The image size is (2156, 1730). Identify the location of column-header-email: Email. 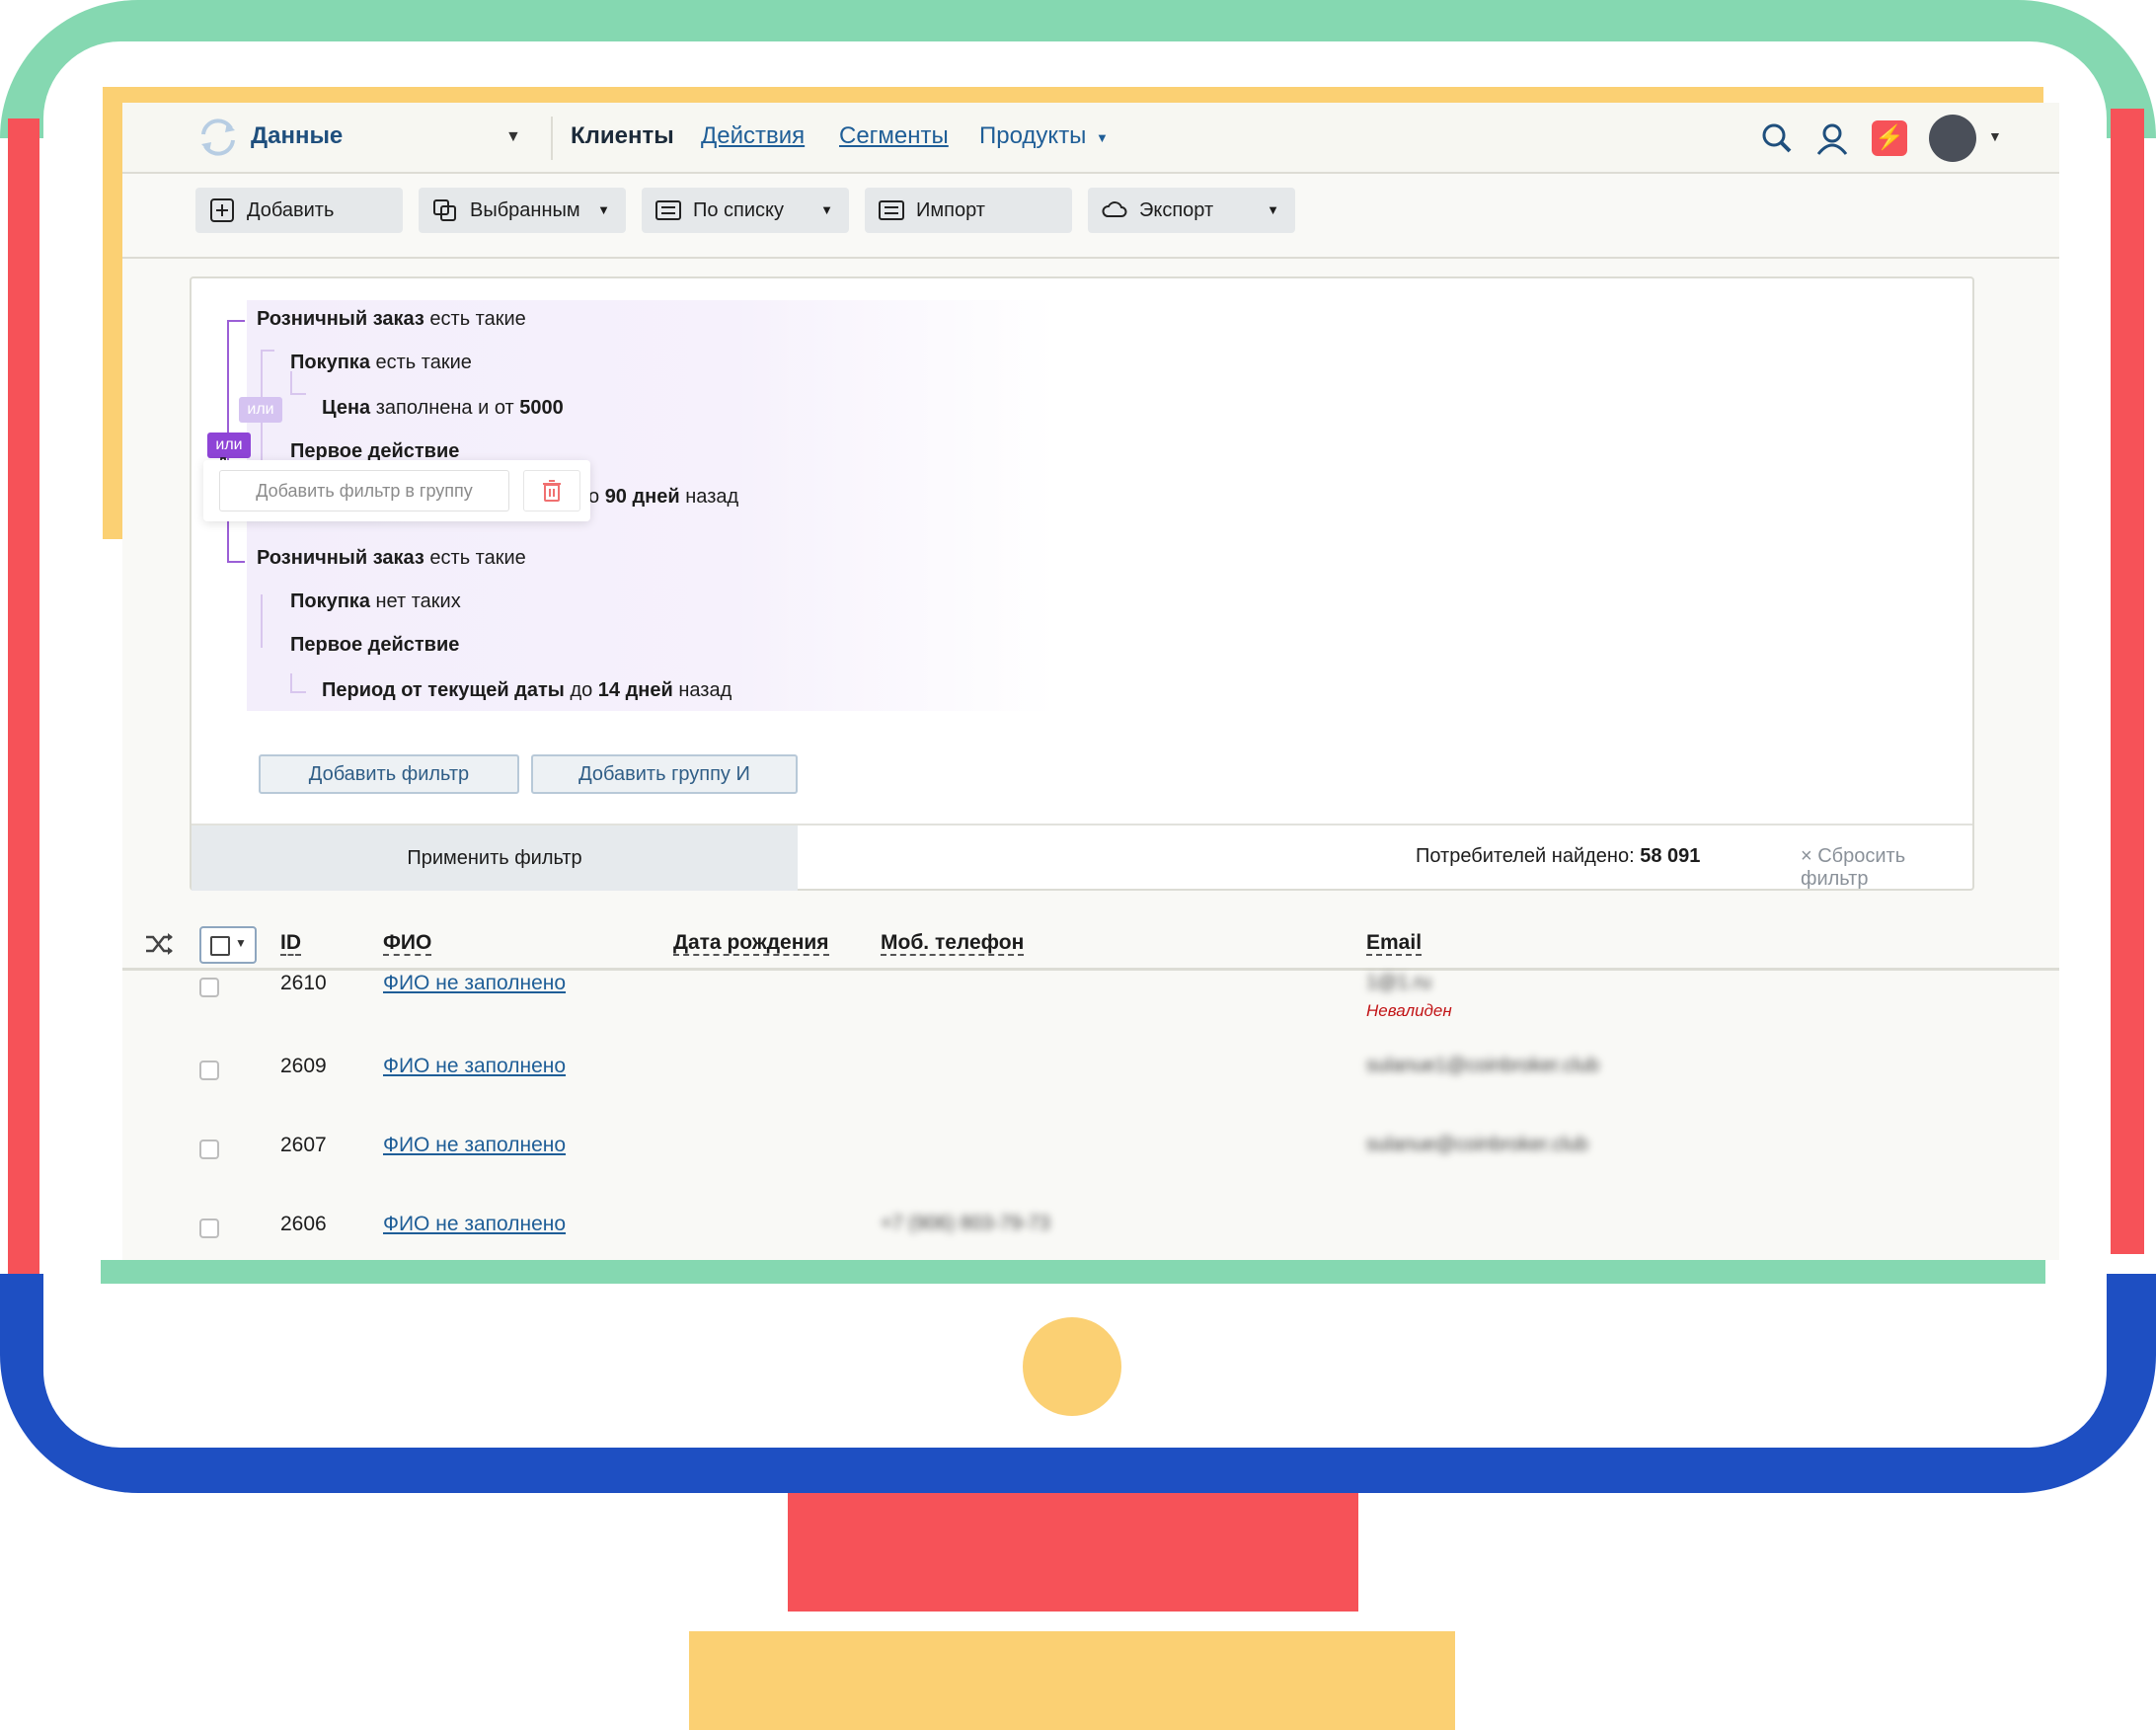
(1394, 944).